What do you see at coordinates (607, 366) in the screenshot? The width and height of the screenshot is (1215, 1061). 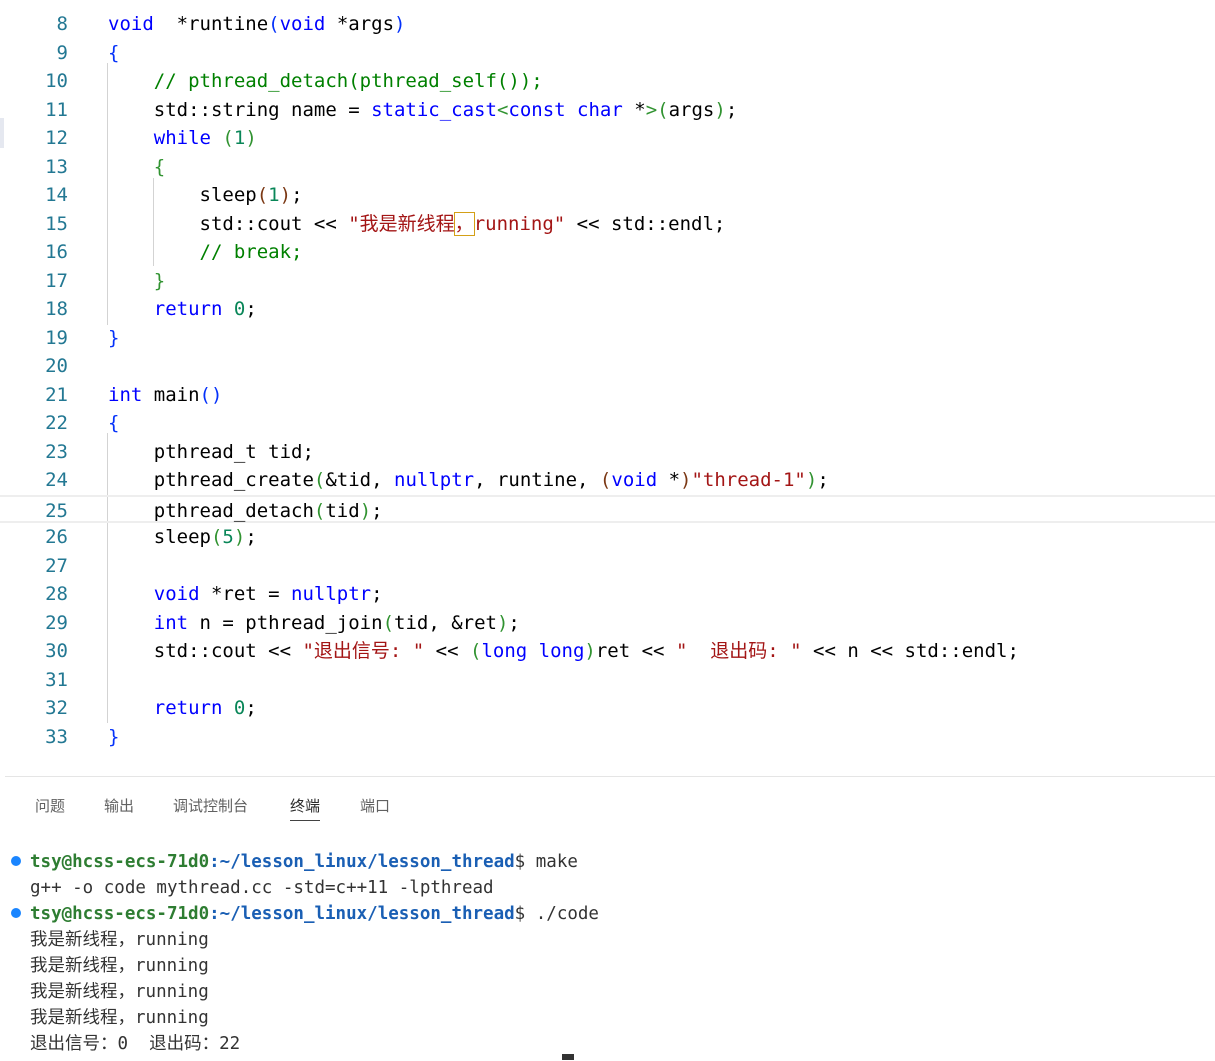 I see `code-line: 20` at bounding box center [607, 366].